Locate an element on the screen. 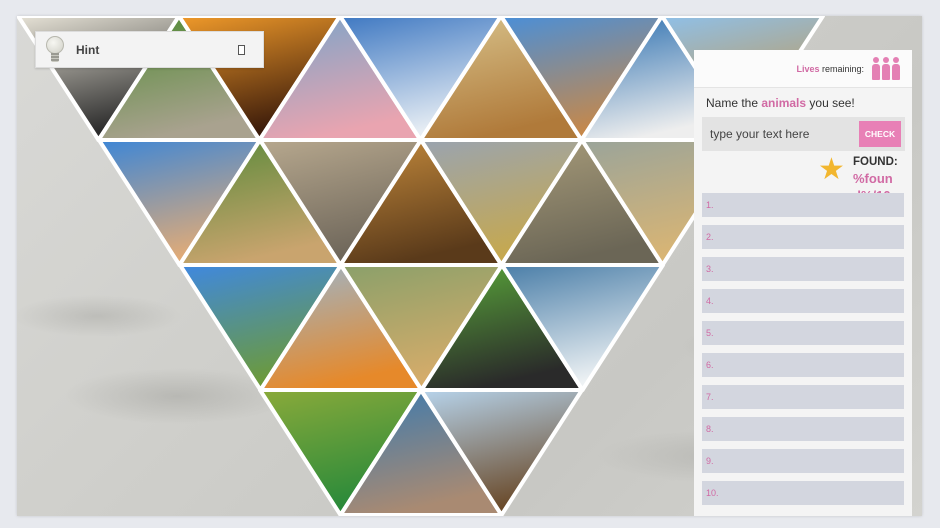 The height and width of the screenshot is (528, 940). star-icon: ★ is located at coordinates (831, 169).